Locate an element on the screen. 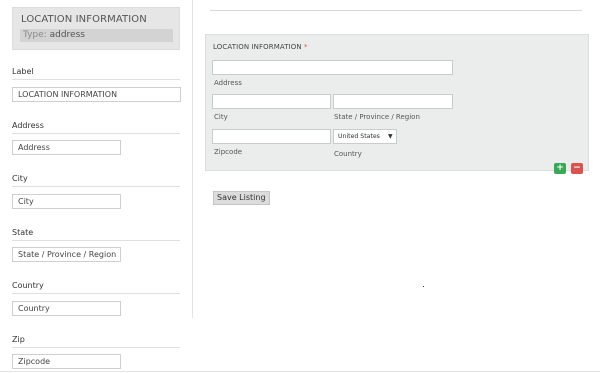 The width and height of the screenshot is (600, 373). city-caption: City is located at coordinates (221, 117).